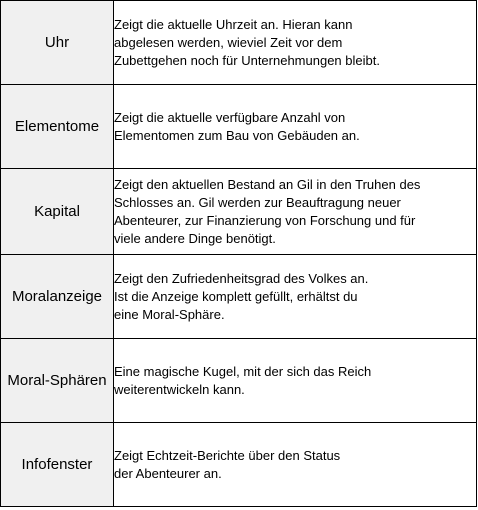 Image resolution: width=478 pixels, height=510 pixels. Describe the element at coordinates (57, 464) in the screenshot. I see `term-cell: Infofenster` at that location.